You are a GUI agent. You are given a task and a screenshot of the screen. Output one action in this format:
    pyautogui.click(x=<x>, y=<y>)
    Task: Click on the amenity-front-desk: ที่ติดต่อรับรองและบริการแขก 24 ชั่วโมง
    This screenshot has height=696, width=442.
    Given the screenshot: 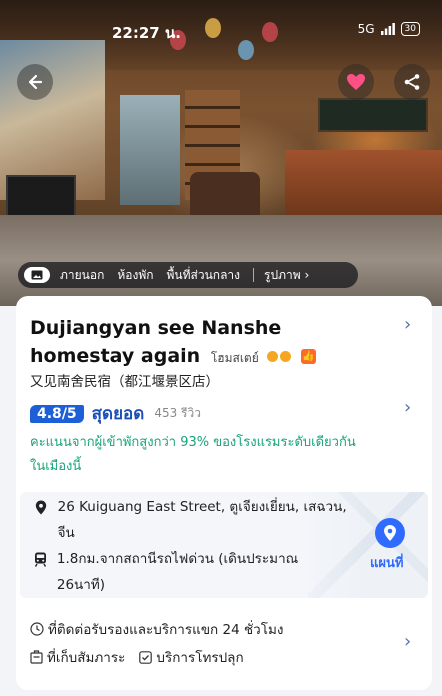 What is the action you would take?
    pyautogui.click(x=156, y=629)
    